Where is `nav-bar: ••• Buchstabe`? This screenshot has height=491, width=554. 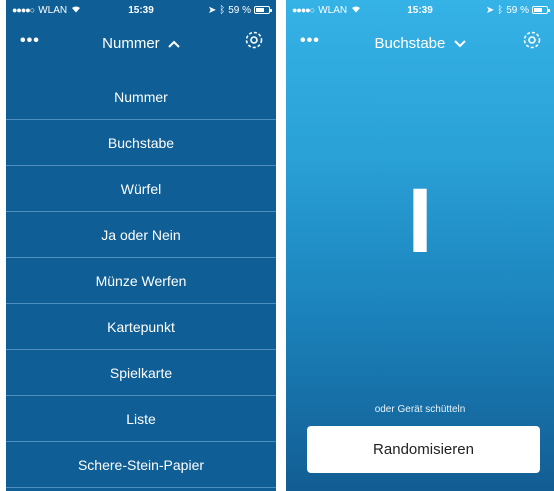
nav-bar: ••• Buchstabe is located at coordinates (420, 45).